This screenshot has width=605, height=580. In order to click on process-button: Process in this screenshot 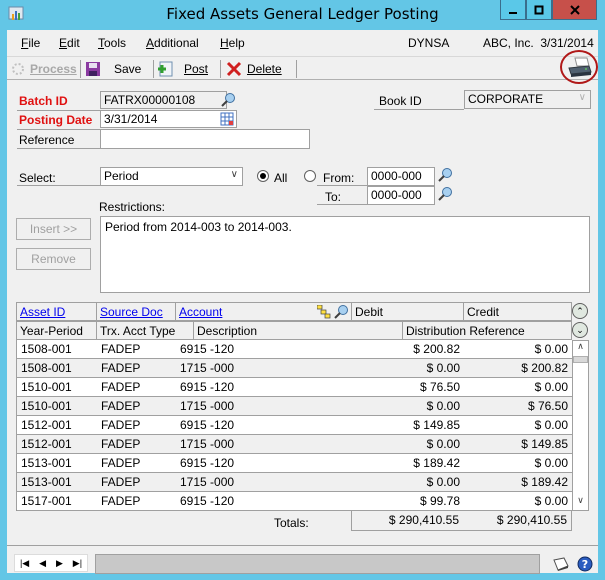, I will do `click(44, 69)`.